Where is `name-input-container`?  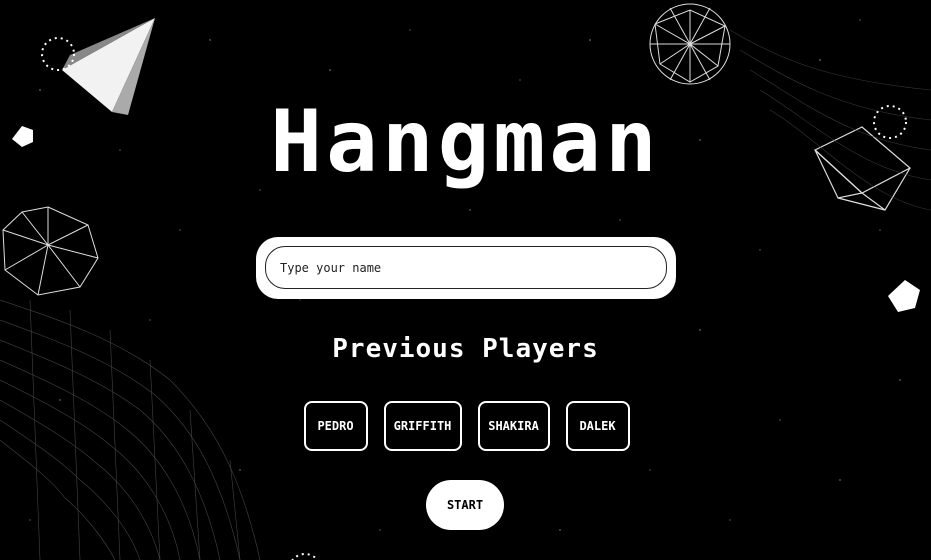 name-input-container is located at coordinates (466, 268).